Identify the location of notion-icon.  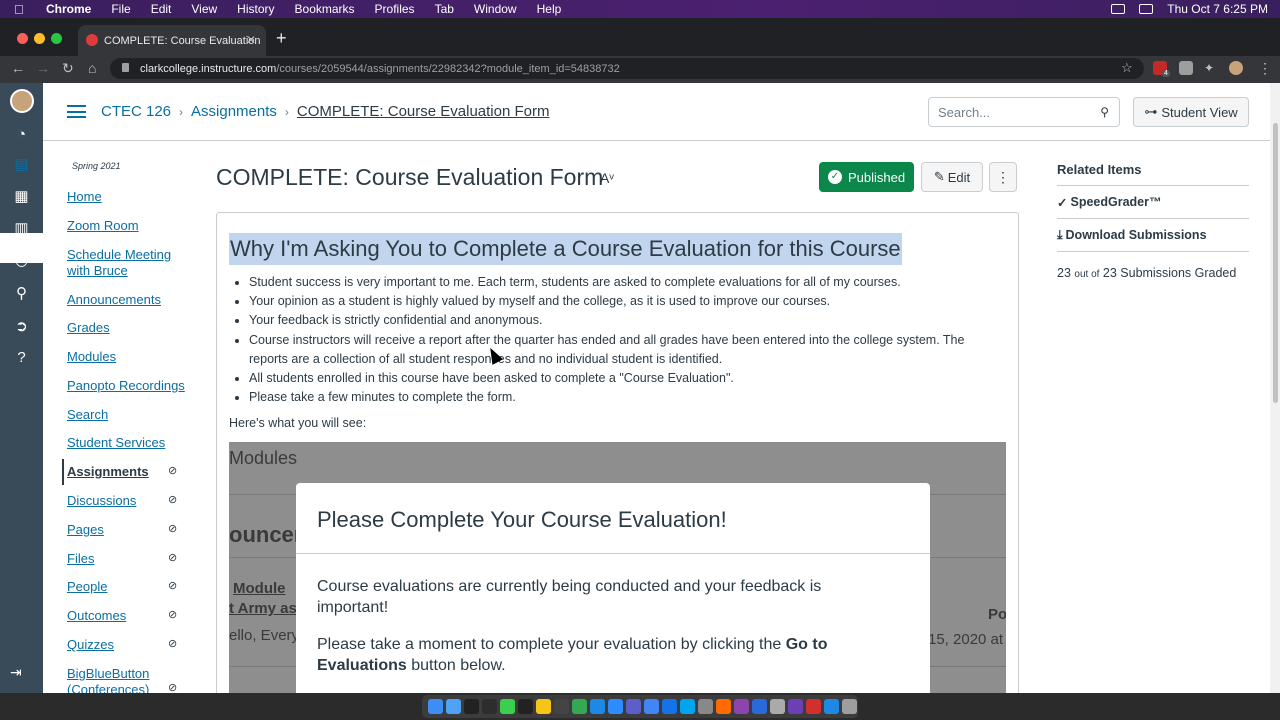
(525, 706).